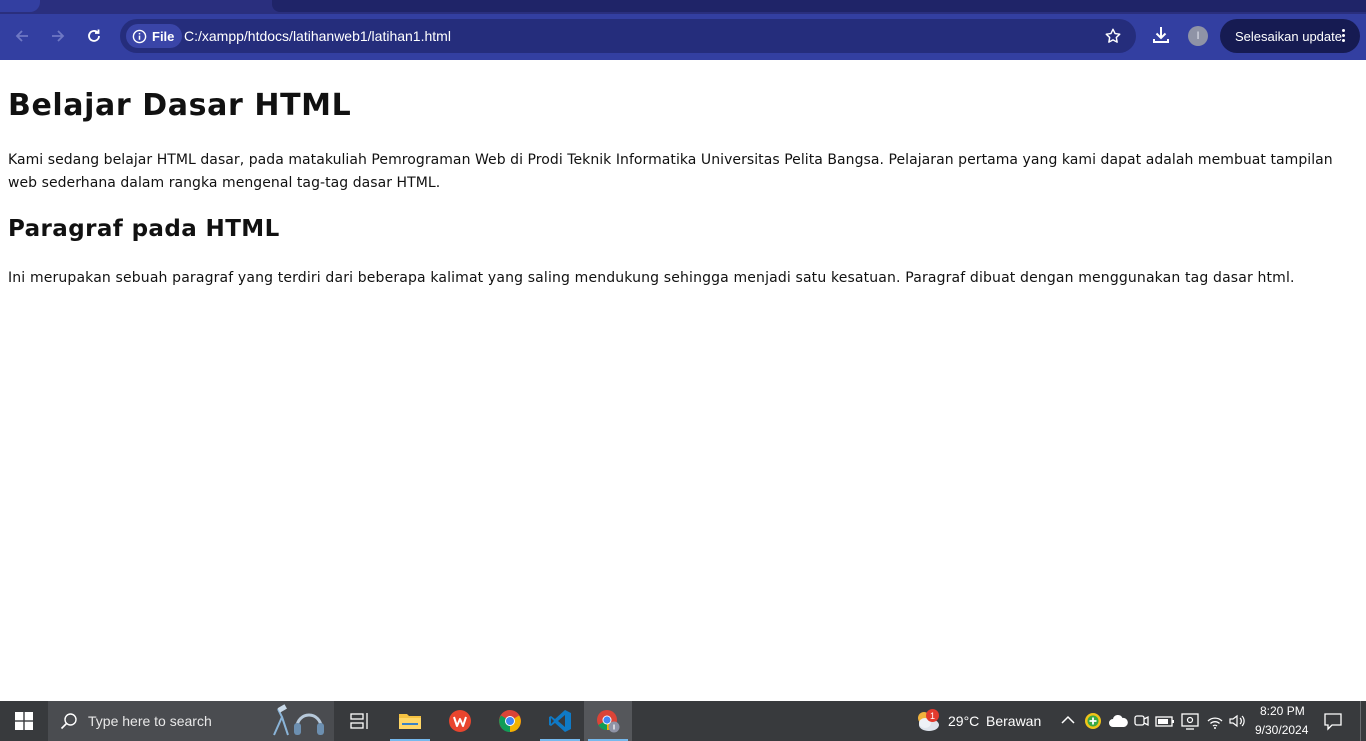 This screenshot has height=741, width=1366. I want to click on info-icon, so click(139, 36).